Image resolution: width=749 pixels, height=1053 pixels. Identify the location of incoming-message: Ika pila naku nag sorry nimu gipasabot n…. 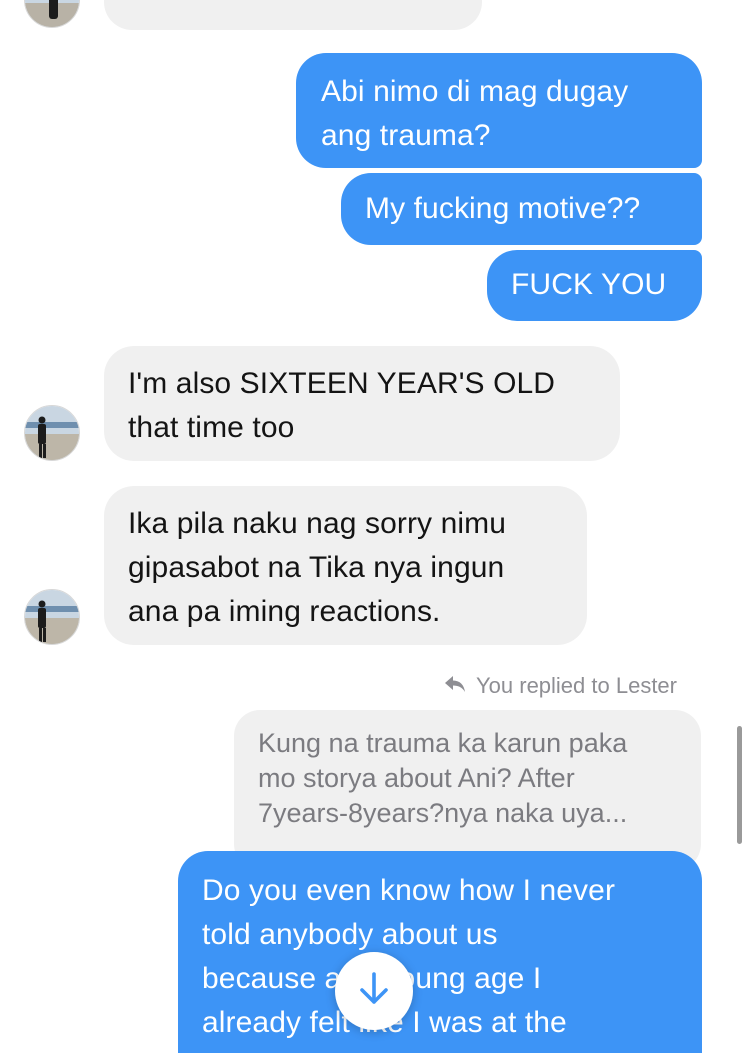
(345, 565).